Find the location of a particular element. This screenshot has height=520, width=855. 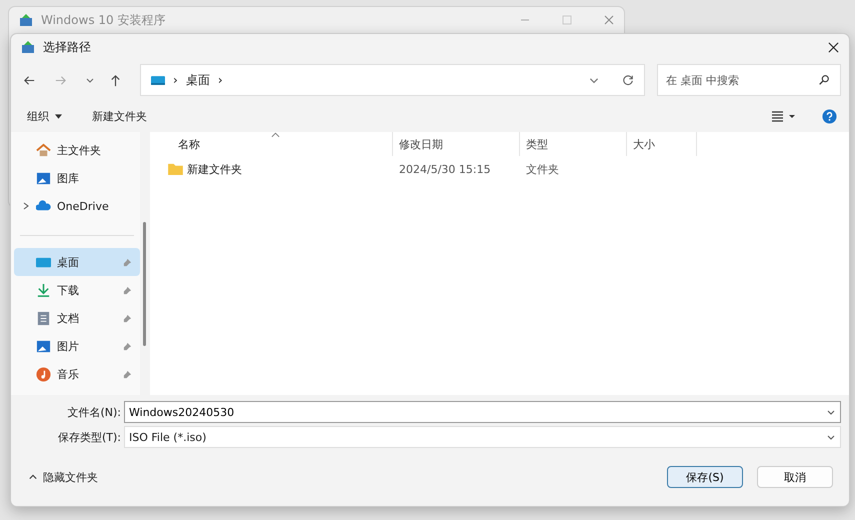

date-cell-text: 2024/5/30 15:15 is located at coordinates (445, 170).